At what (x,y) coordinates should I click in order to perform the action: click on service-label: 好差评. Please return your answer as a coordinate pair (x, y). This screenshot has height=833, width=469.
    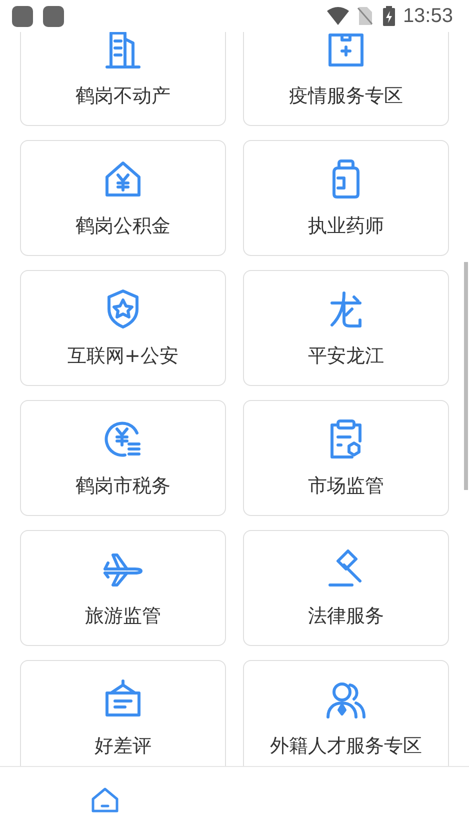
    Looking at the image, I should click on (123, 746).